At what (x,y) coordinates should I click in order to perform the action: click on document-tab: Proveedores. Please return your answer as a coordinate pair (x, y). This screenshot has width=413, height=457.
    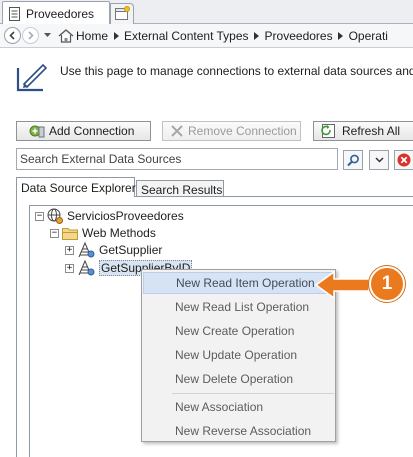
    Looking at the image, I should click on (56, 13).